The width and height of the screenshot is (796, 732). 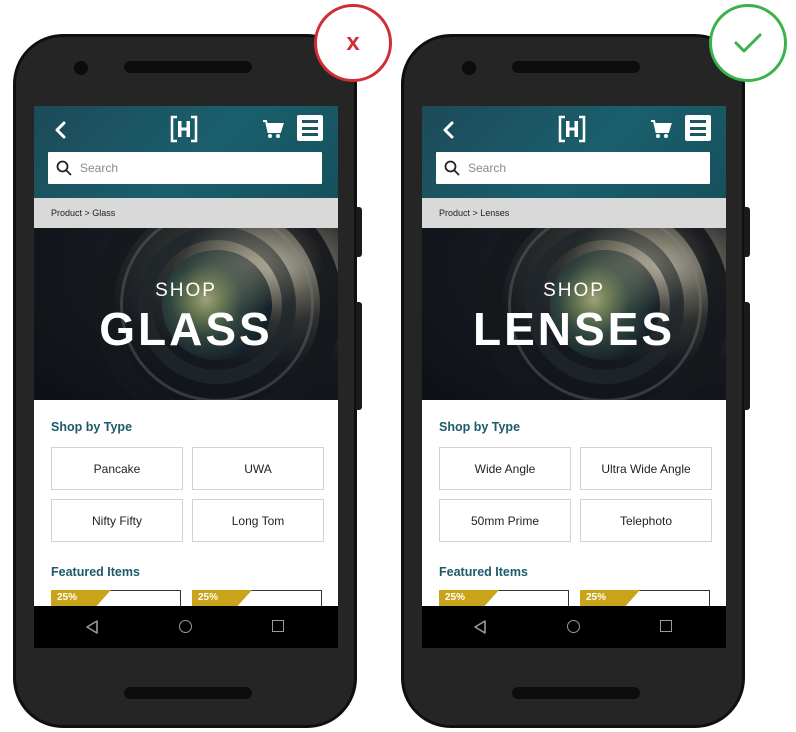 I want to click on type-button: Telephoto, so click(x=646, y=520).